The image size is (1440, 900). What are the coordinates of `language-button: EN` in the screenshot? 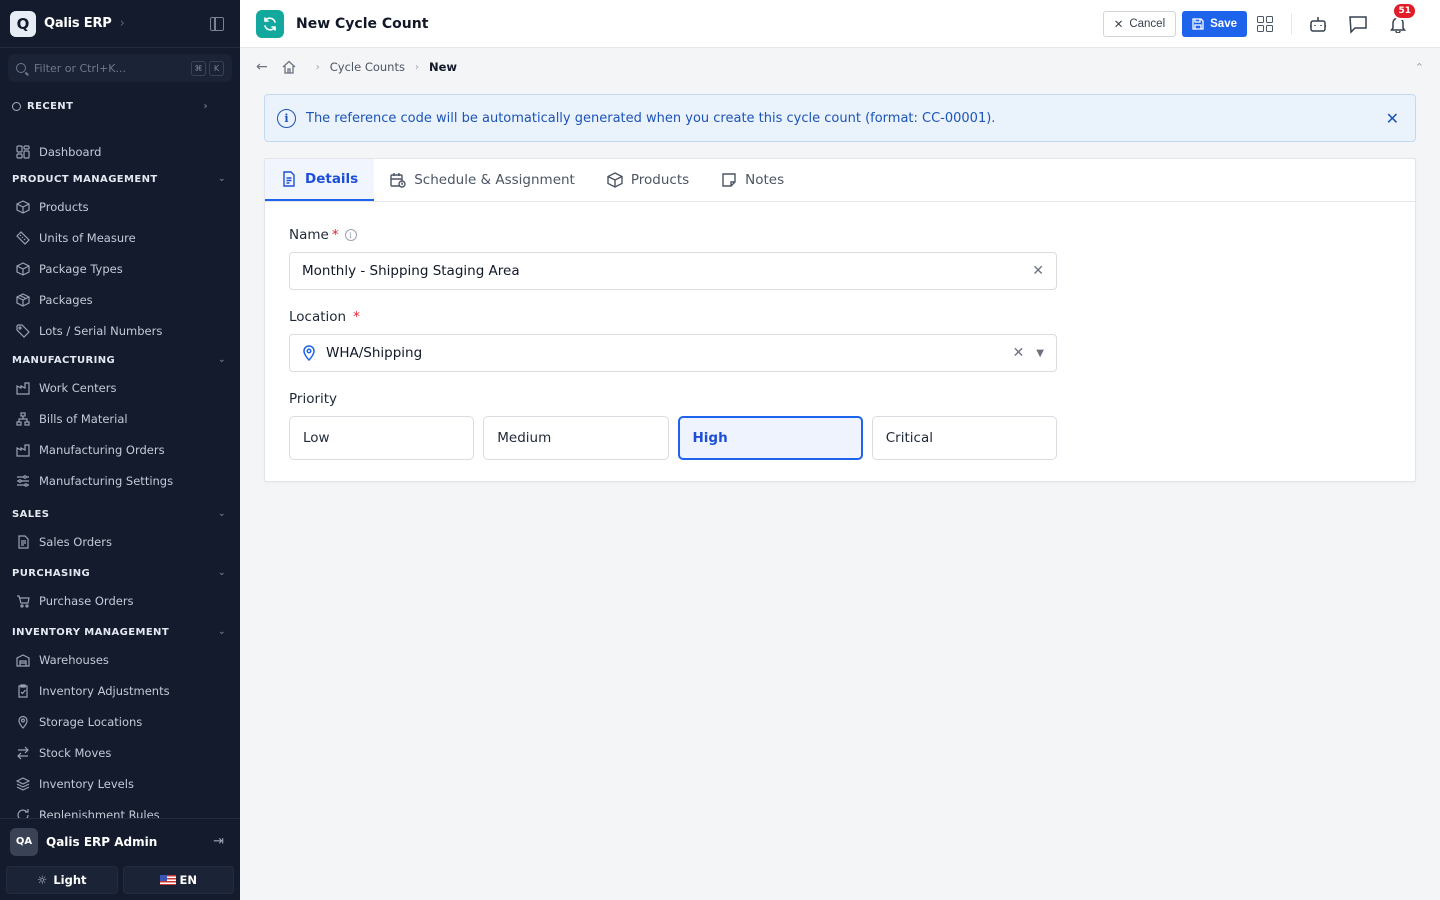 It's located at (178, 880).